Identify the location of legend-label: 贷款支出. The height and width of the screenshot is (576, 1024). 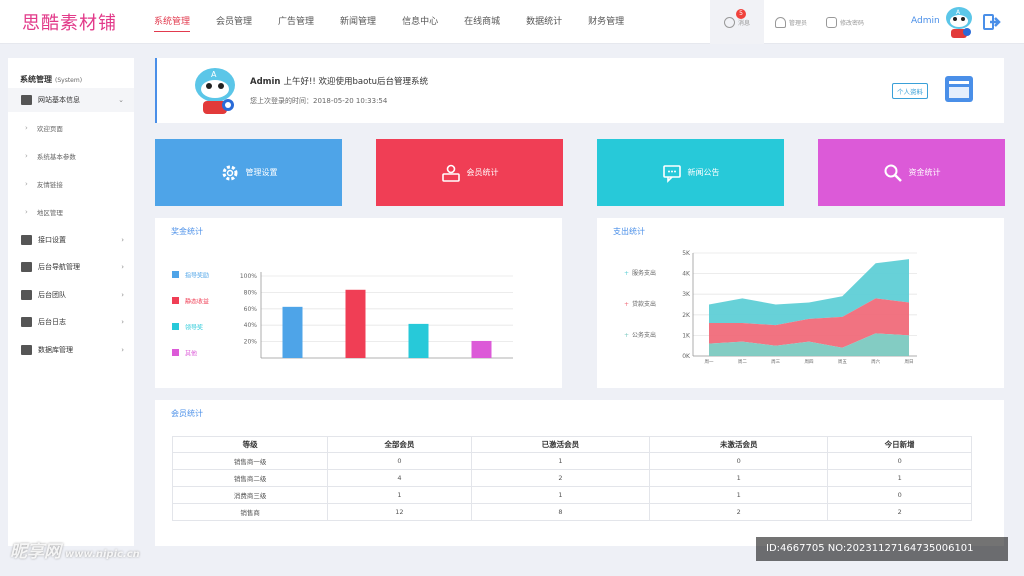
(644, 304).